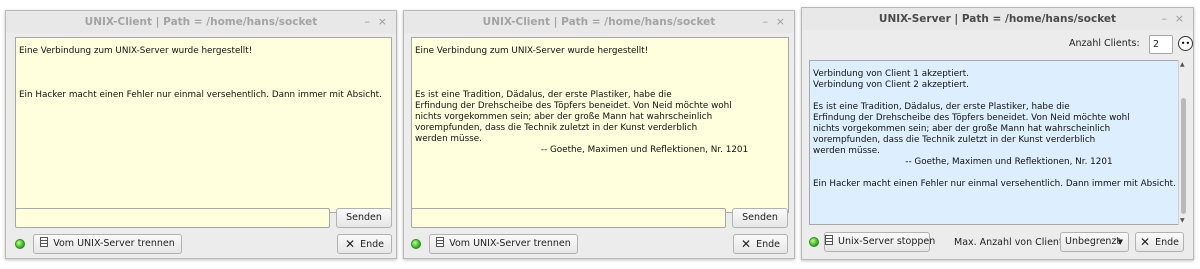 The width and height of the screenshot is (1200, 269). What do you see at coordinates (1012, 242) in the screenshot?
I see `max-clients-label: Max. Anzahl von Clients:` at bounding box center [1012, 242].